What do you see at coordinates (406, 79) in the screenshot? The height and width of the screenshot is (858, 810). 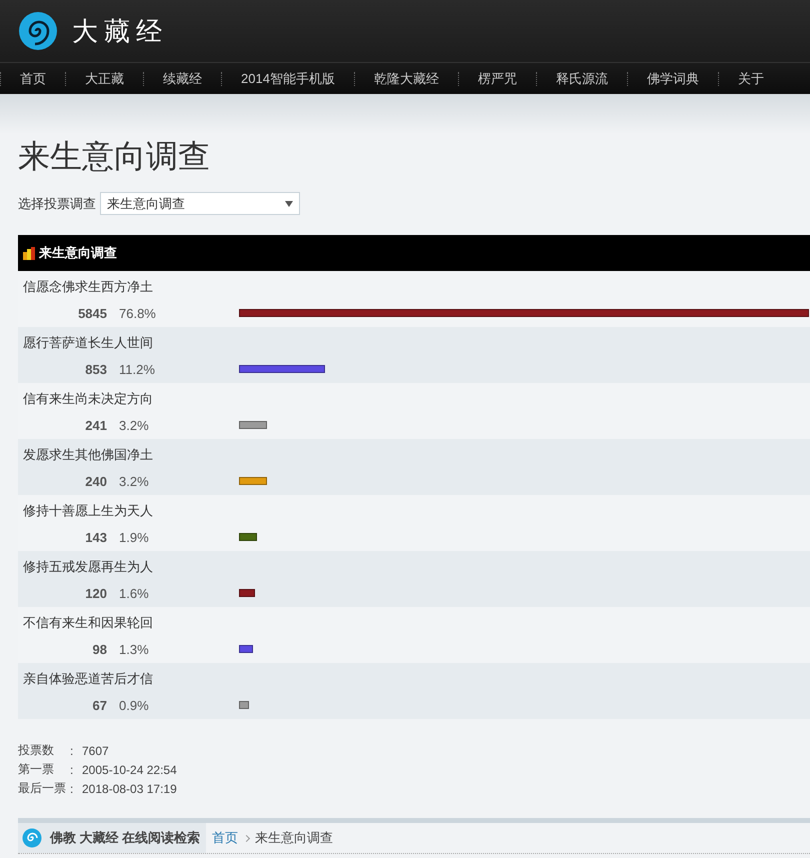 I see `nav-link: 乾隆大藏经` at bounding box center [406, 79].